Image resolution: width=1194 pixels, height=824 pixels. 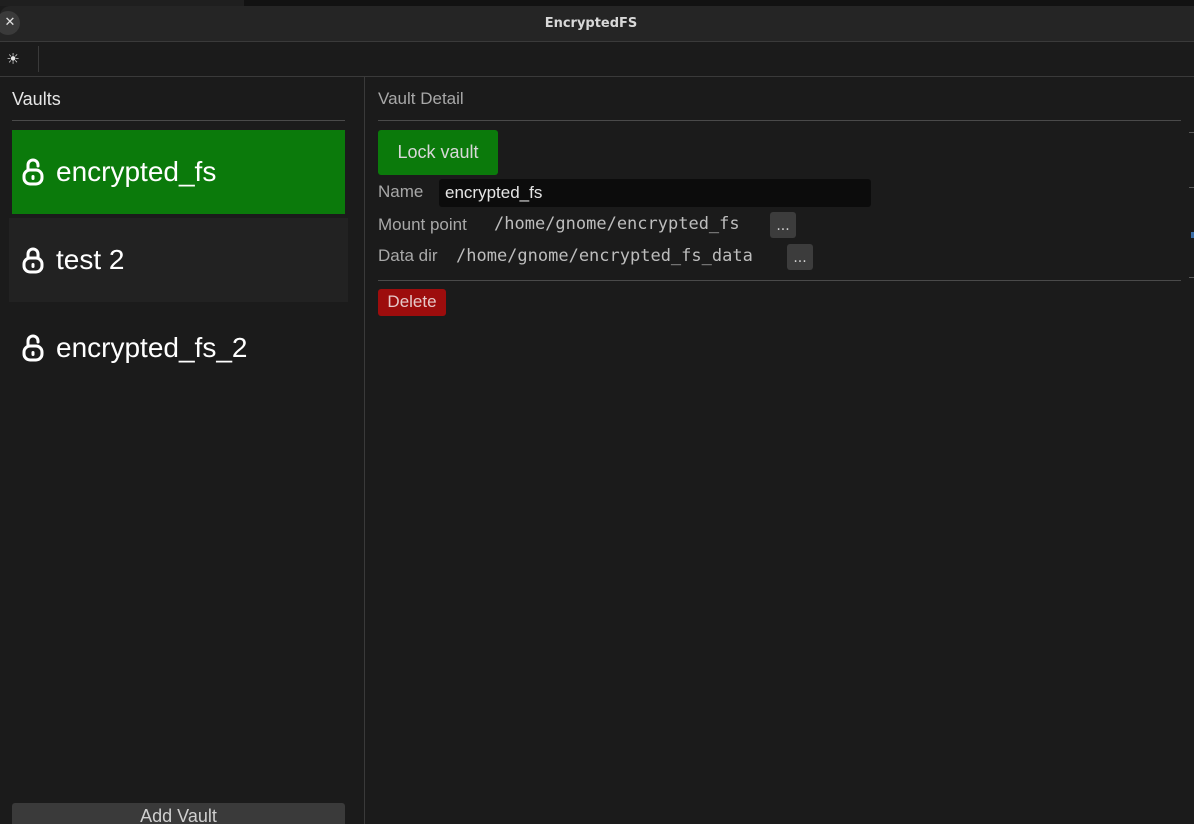 I want to click on vault-item-label: encrypted_fs, so click(x=136, y=171).